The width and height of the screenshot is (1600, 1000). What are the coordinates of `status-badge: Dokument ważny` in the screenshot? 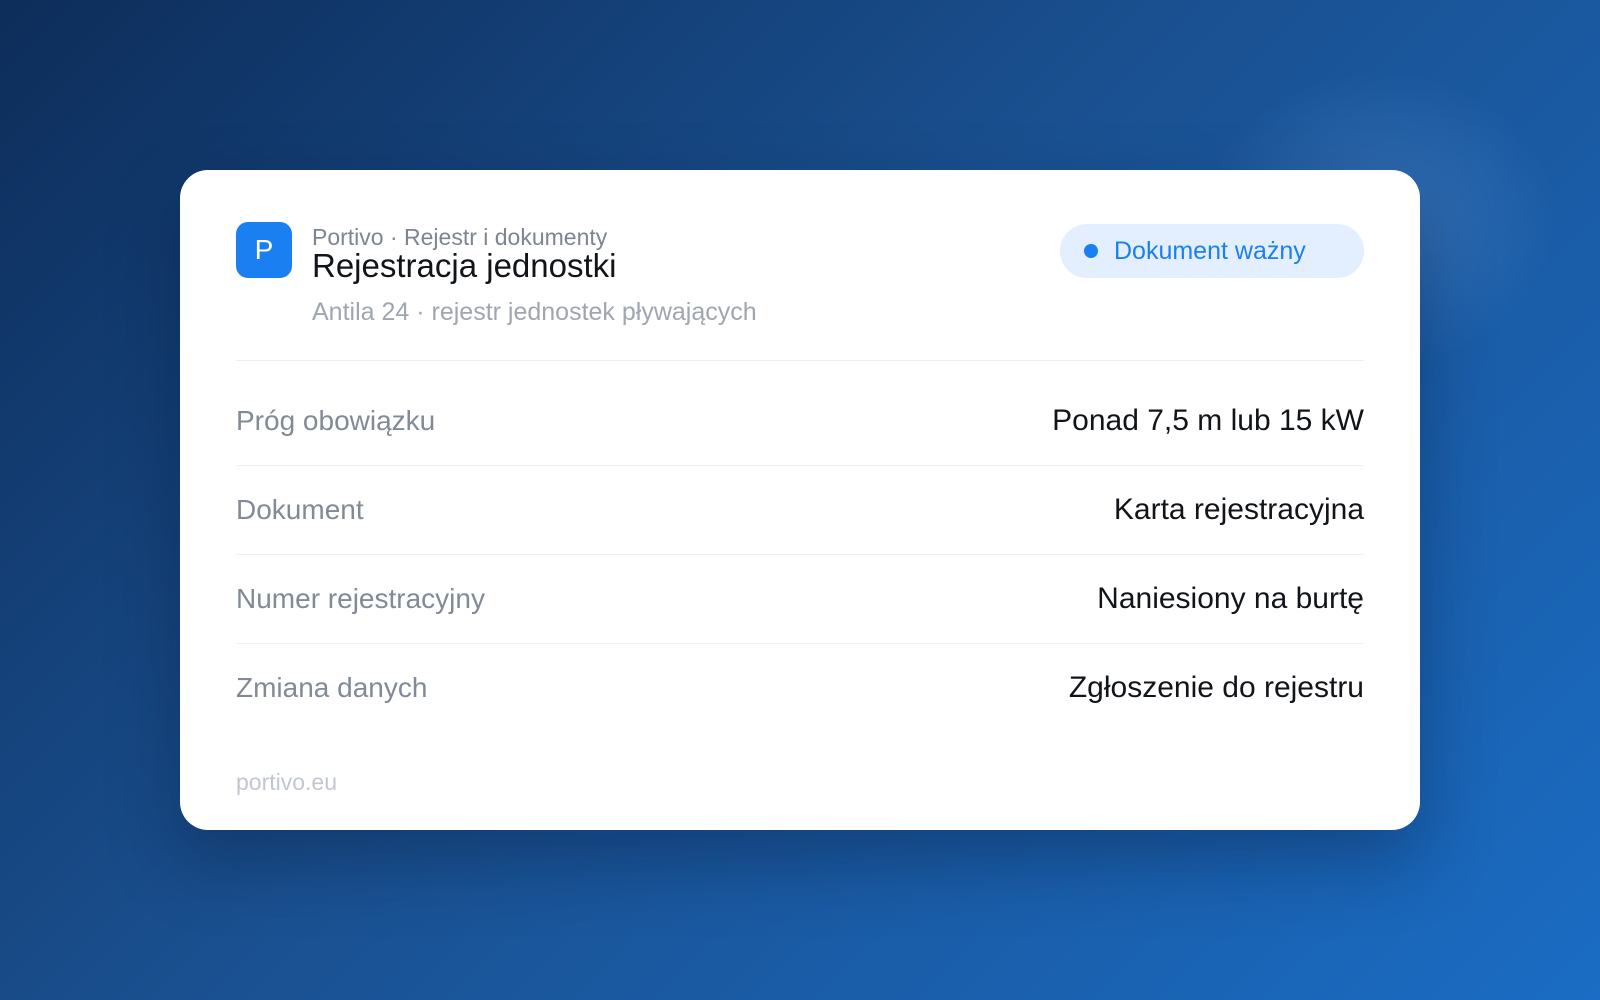 It's located at (1212, 251).